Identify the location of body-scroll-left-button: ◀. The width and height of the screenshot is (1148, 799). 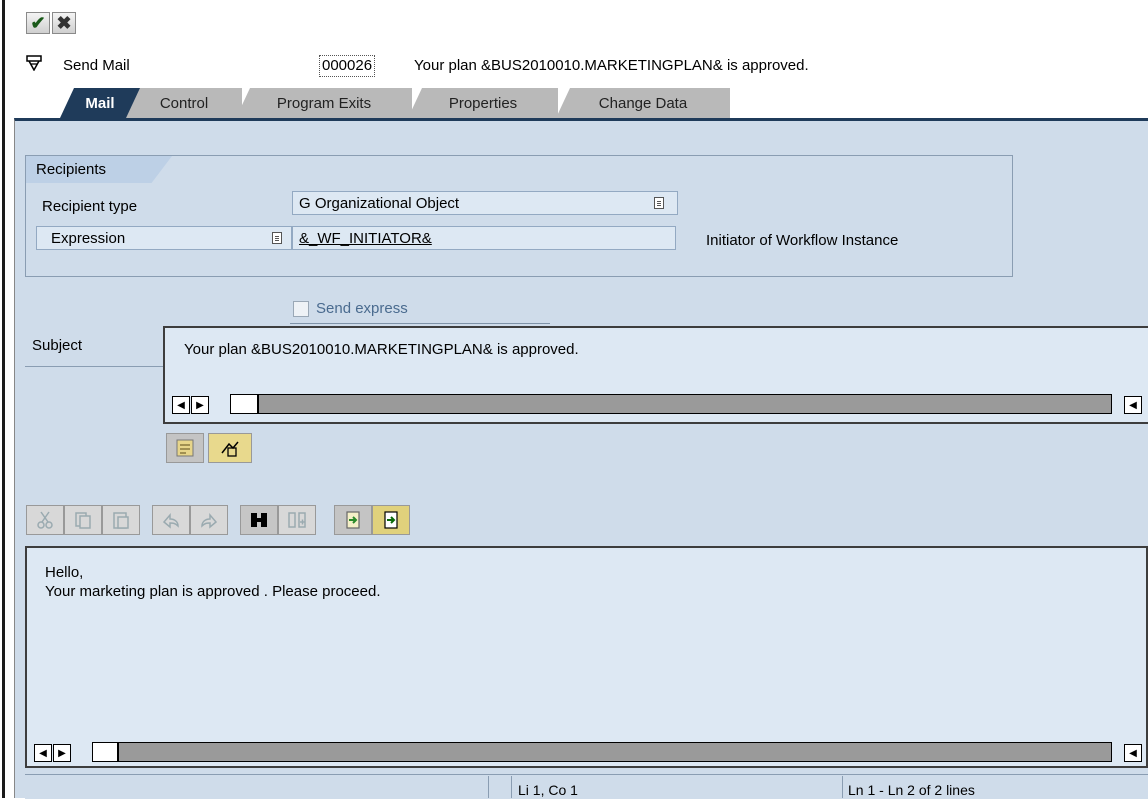
(43, 753).